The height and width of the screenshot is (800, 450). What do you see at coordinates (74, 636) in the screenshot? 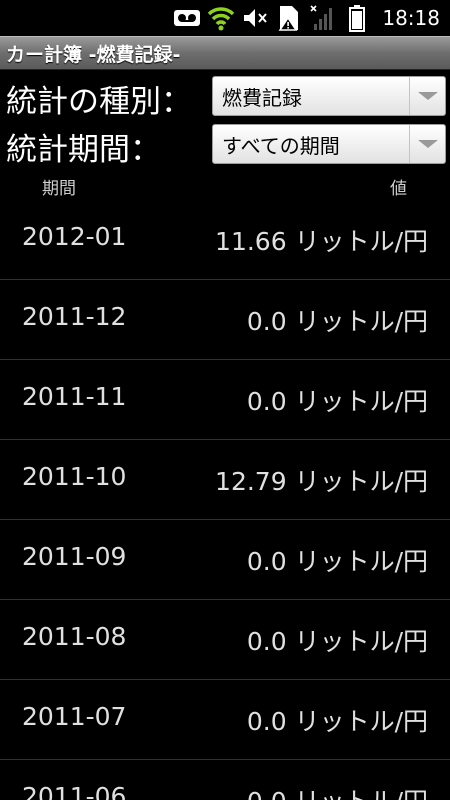
I see `row-period: 2011-08` at bounding box center [74, 636].